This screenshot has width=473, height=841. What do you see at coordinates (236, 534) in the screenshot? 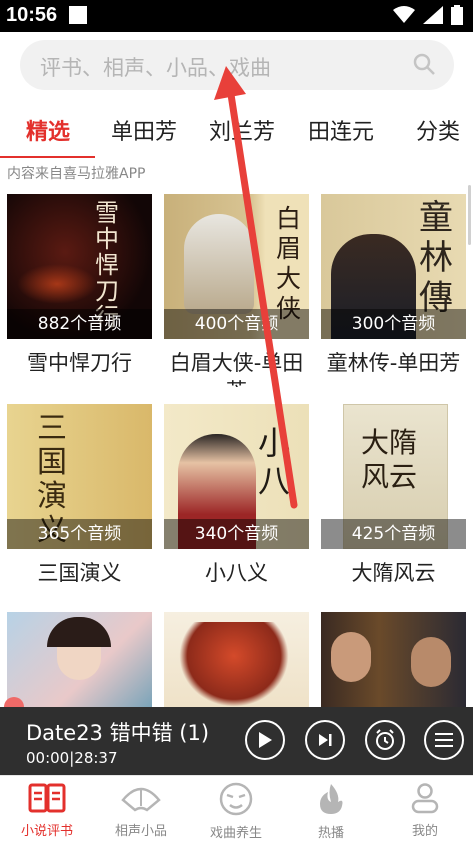
I see `audio-count: 340个音频` at bounding box center [236, 534].